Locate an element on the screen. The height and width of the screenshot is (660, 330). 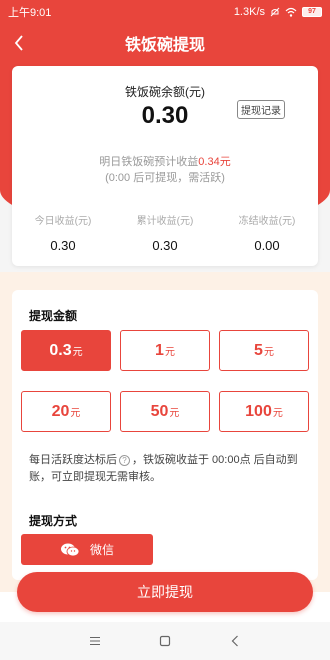
amount-option-50: 50 元 is located at coordinates (165, 411).